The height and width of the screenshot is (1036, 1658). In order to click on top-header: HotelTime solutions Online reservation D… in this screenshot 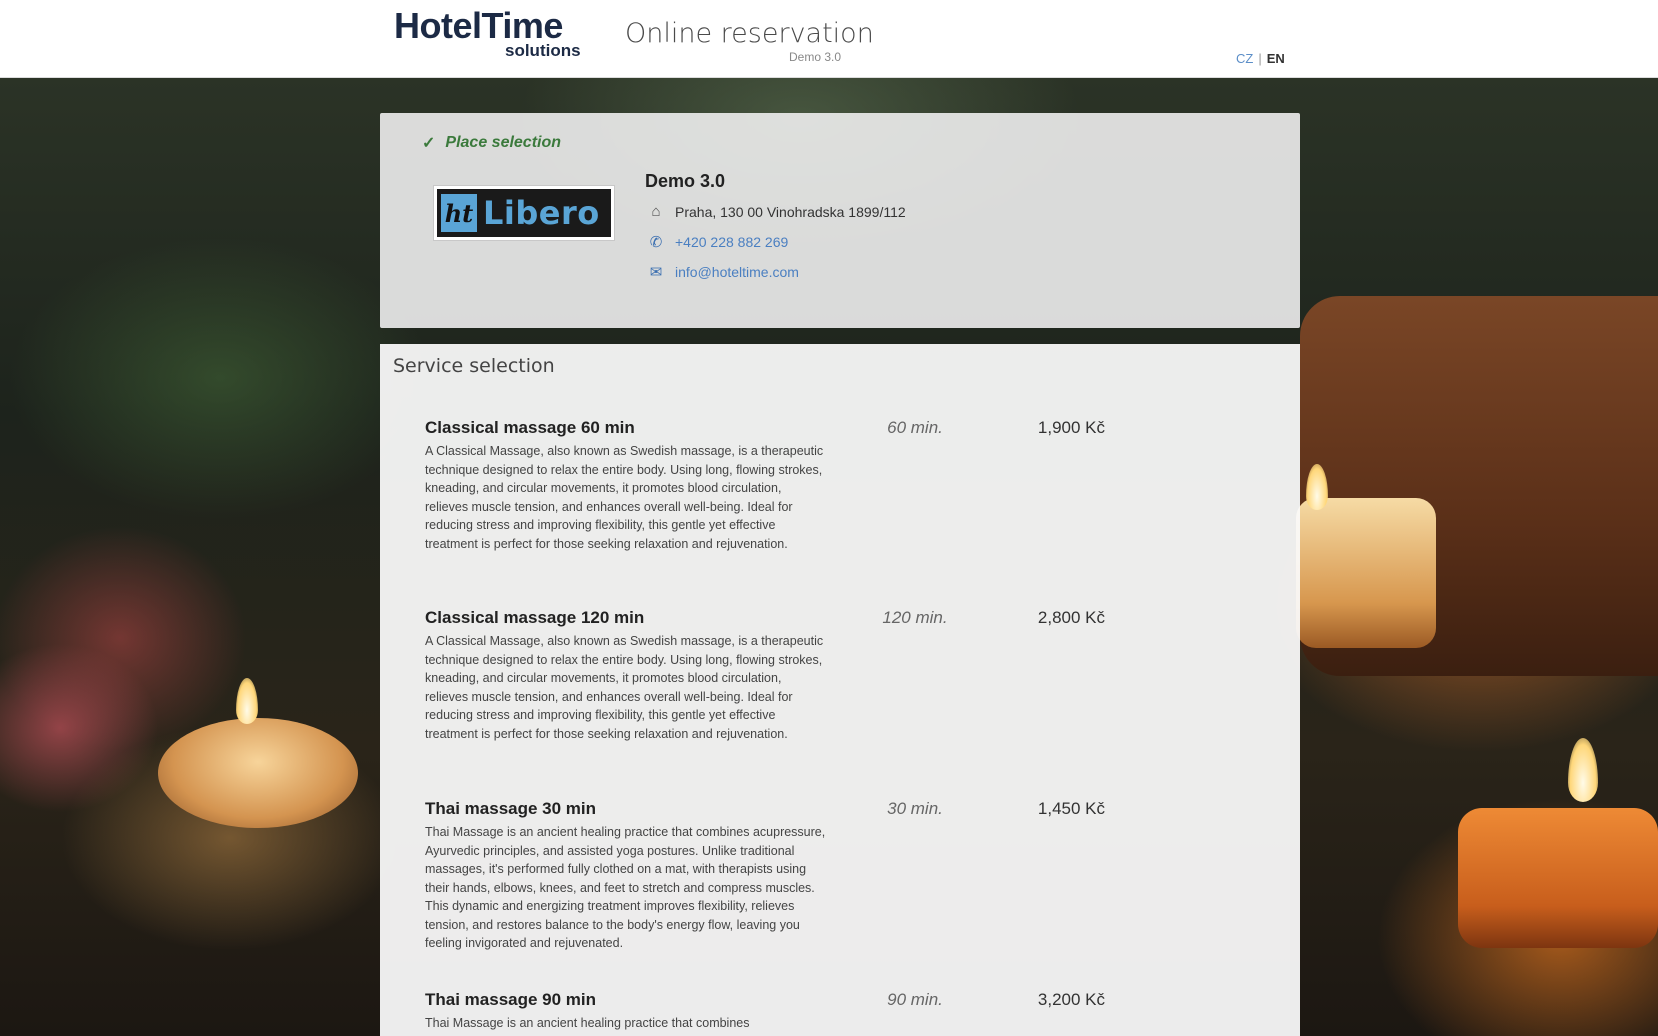, I will do `click(829, 39)`.